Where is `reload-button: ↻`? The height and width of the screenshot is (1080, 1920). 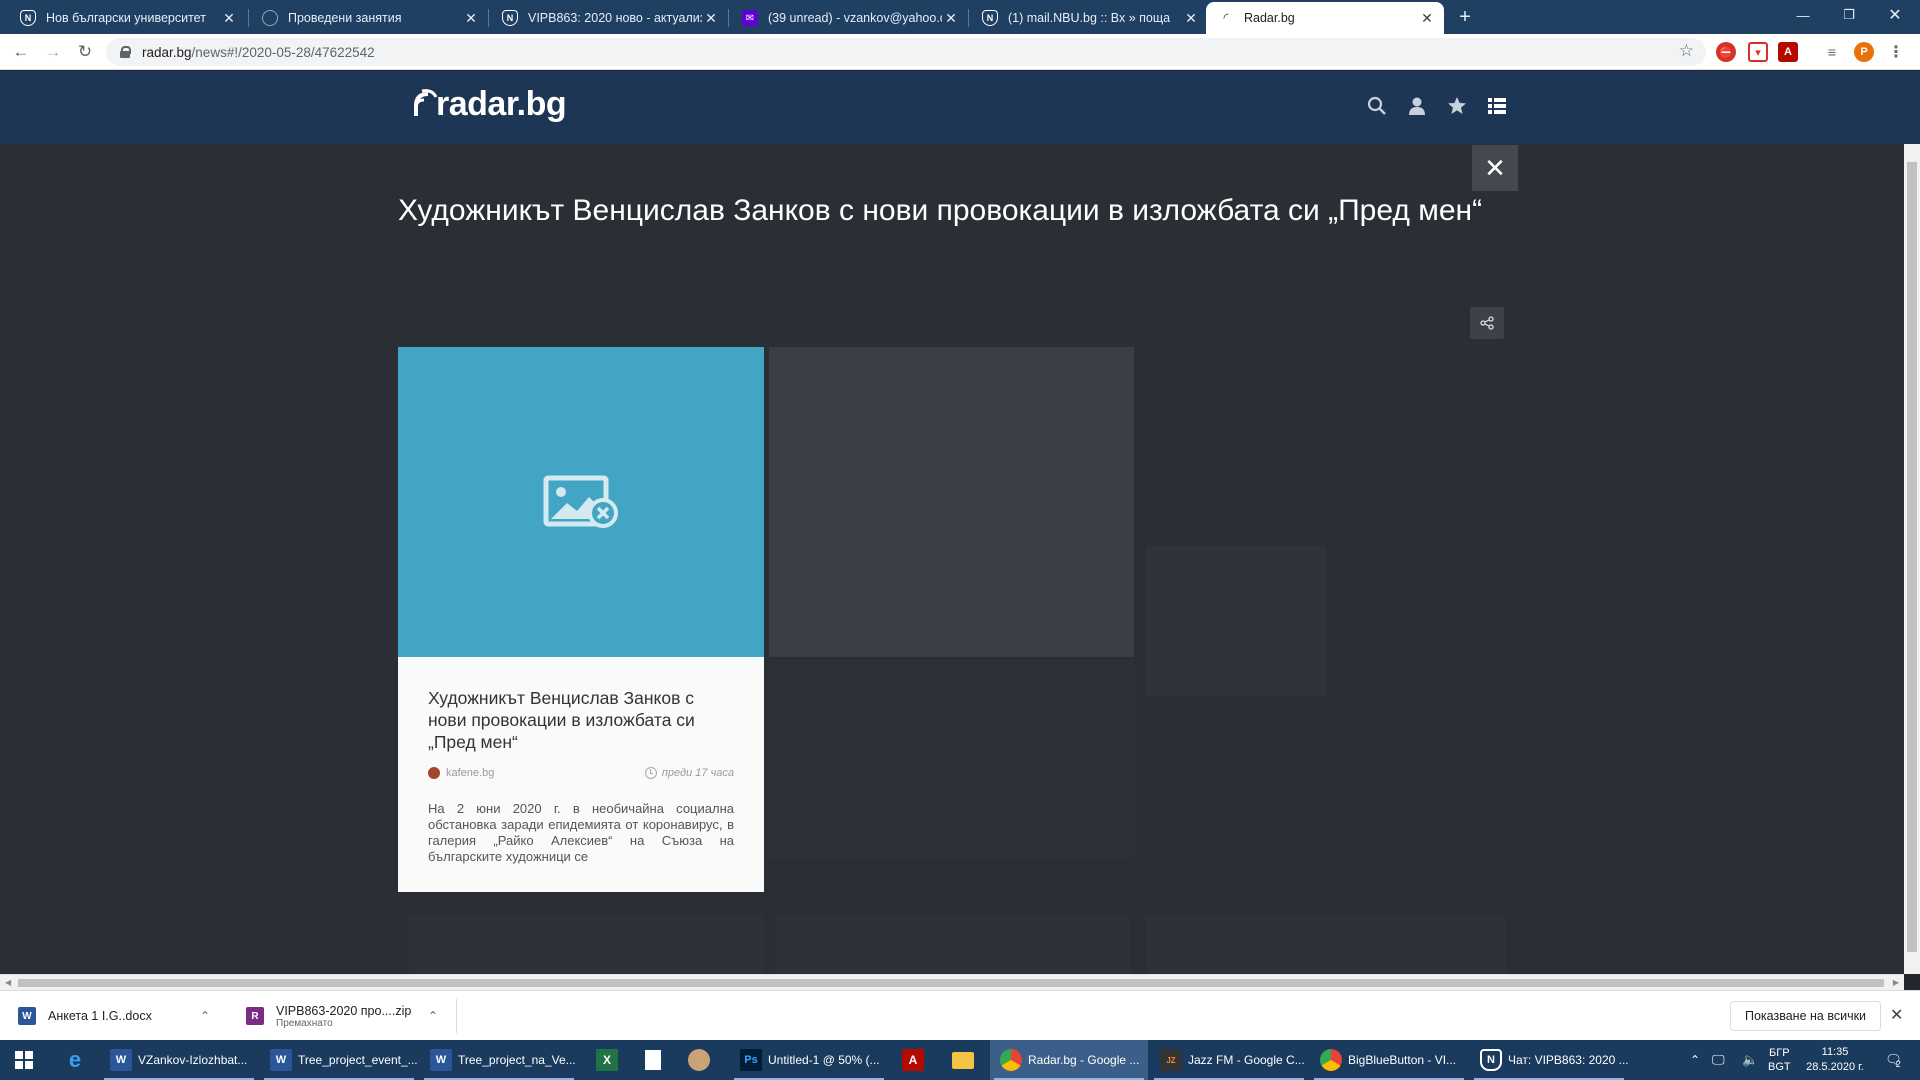
reload-button: ↻ is located at coordinates (85, 52).